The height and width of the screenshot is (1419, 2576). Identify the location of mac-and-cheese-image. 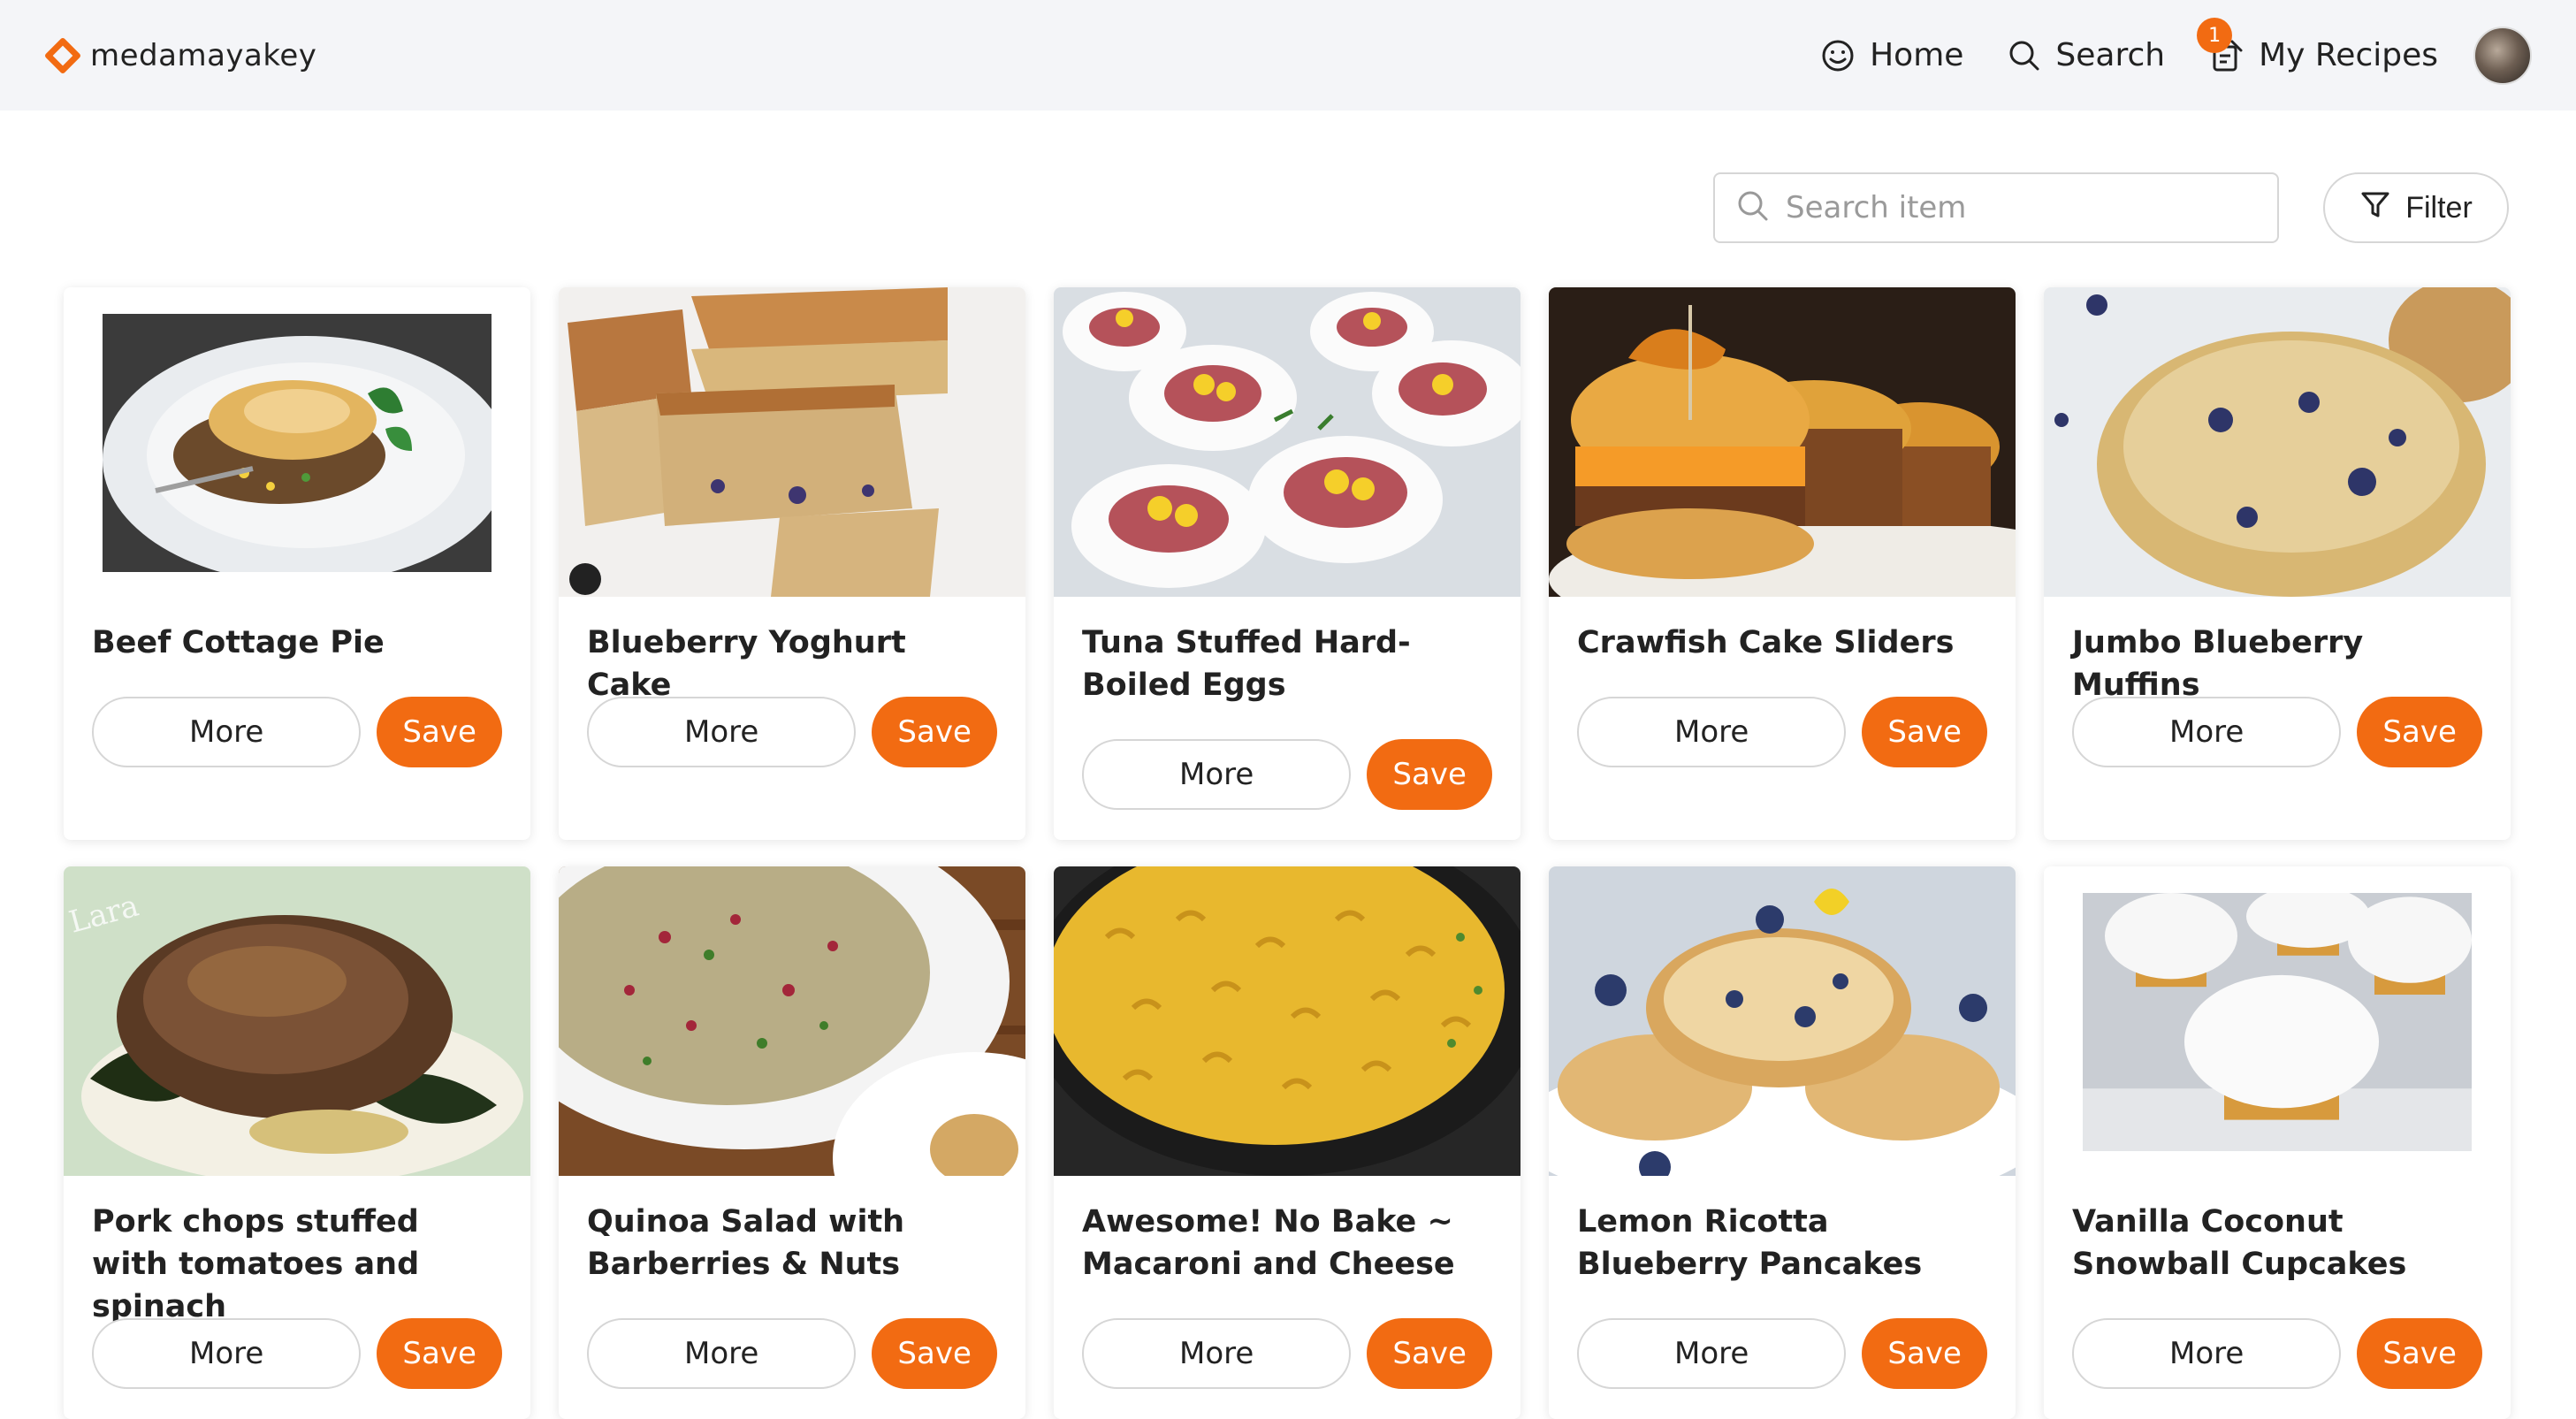
(1287, 1021).